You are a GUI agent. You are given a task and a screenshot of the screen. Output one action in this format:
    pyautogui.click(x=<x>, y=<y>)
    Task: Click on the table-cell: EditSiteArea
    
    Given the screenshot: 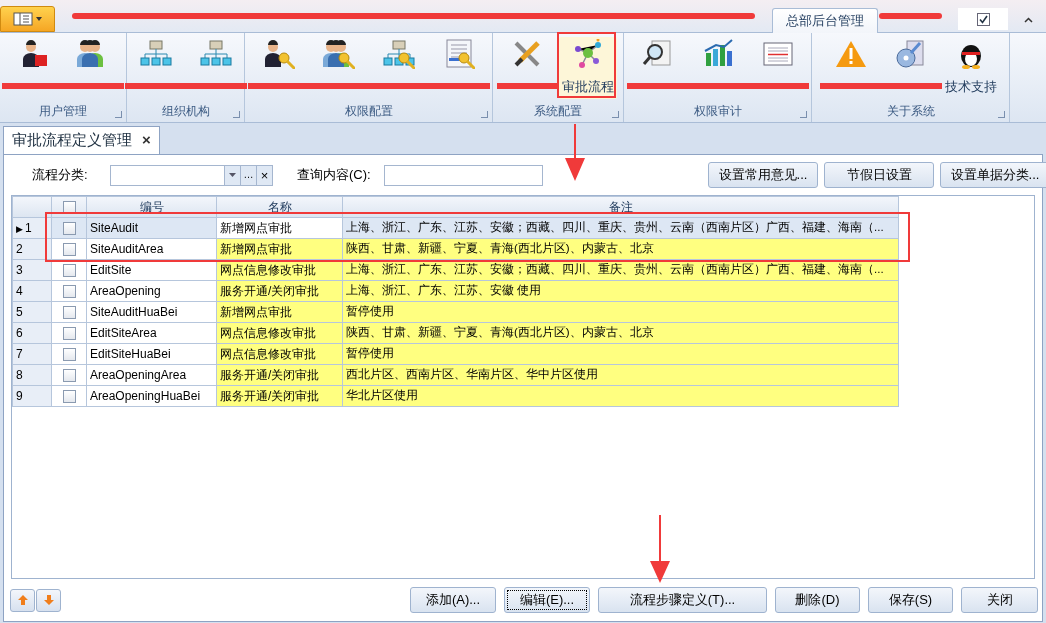 What is the action you would take?
    pyautogui.click(x=151, y=333)
    